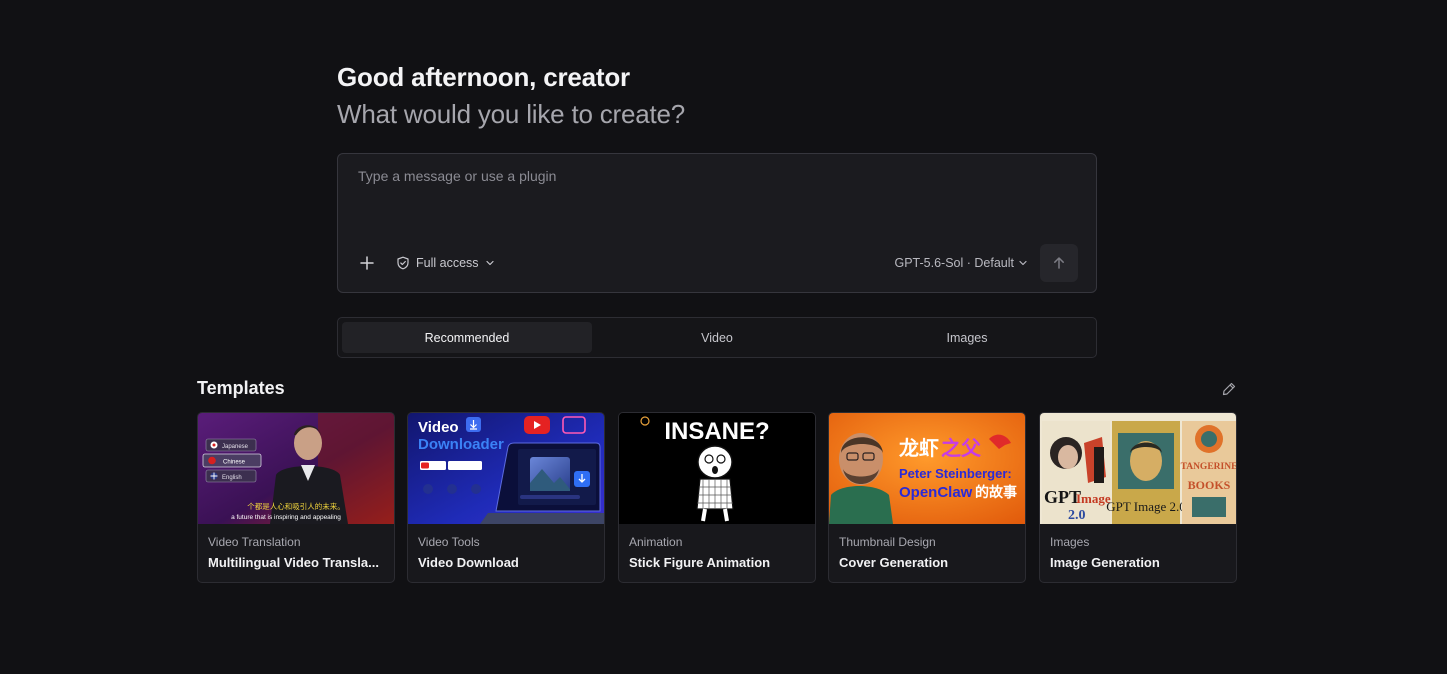 This screenshot has height=674, width=1447. Describe the element at coordinates (894, 562) in the screenshot. I see `card-title: Cover Generation` at that location.